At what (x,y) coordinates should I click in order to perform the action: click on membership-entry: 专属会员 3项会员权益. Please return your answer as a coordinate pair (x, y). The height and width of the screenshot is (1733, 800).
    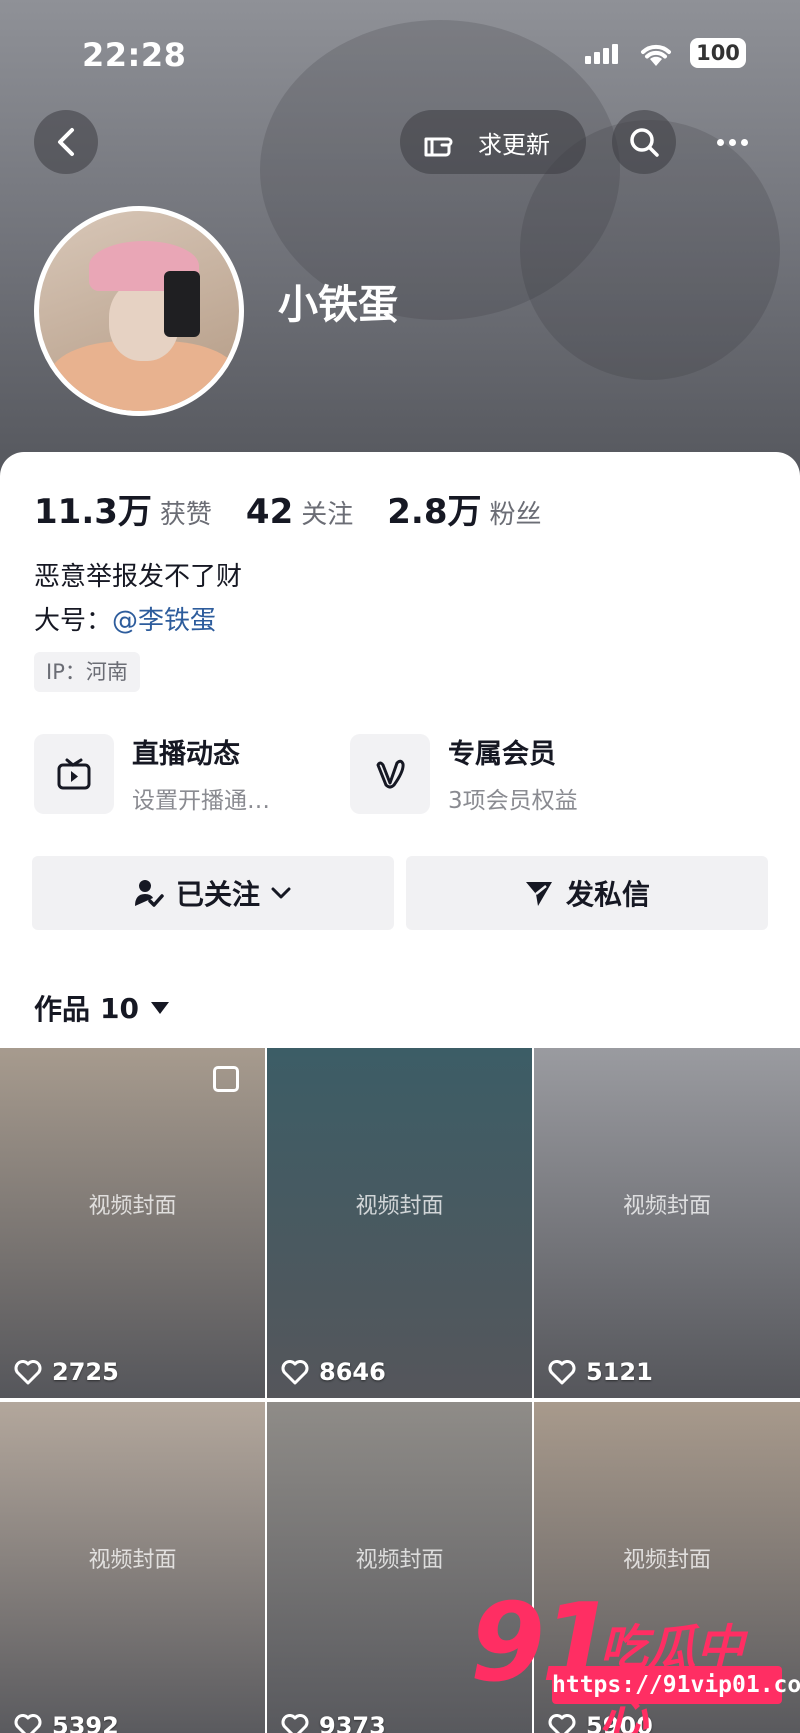
    Looking at the image, I should click on (464, 773).